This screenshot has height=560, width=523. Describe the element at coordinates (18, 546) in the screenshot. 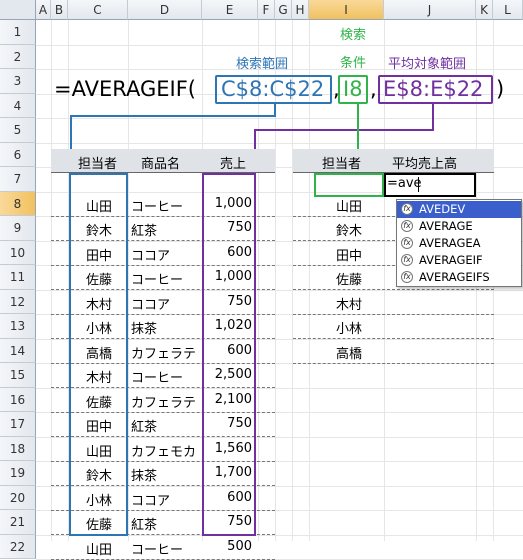

I see `row-header-22: 22` at that location.